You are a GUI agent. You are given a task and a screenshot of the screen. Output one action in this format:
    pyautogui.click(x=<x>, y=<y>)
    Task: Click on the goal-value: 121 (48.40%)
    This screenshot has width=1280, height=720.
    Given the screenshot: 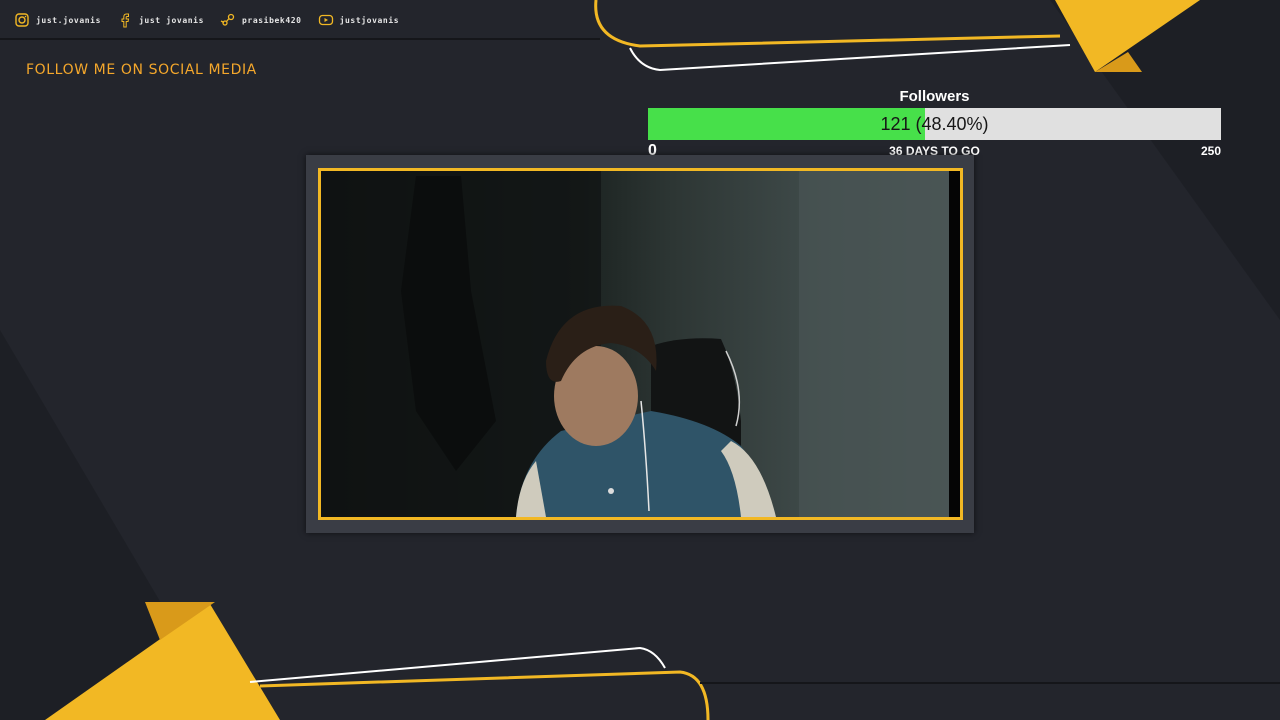 What is the action you would take?
    pyautogui.click(x=934, y=124)
    